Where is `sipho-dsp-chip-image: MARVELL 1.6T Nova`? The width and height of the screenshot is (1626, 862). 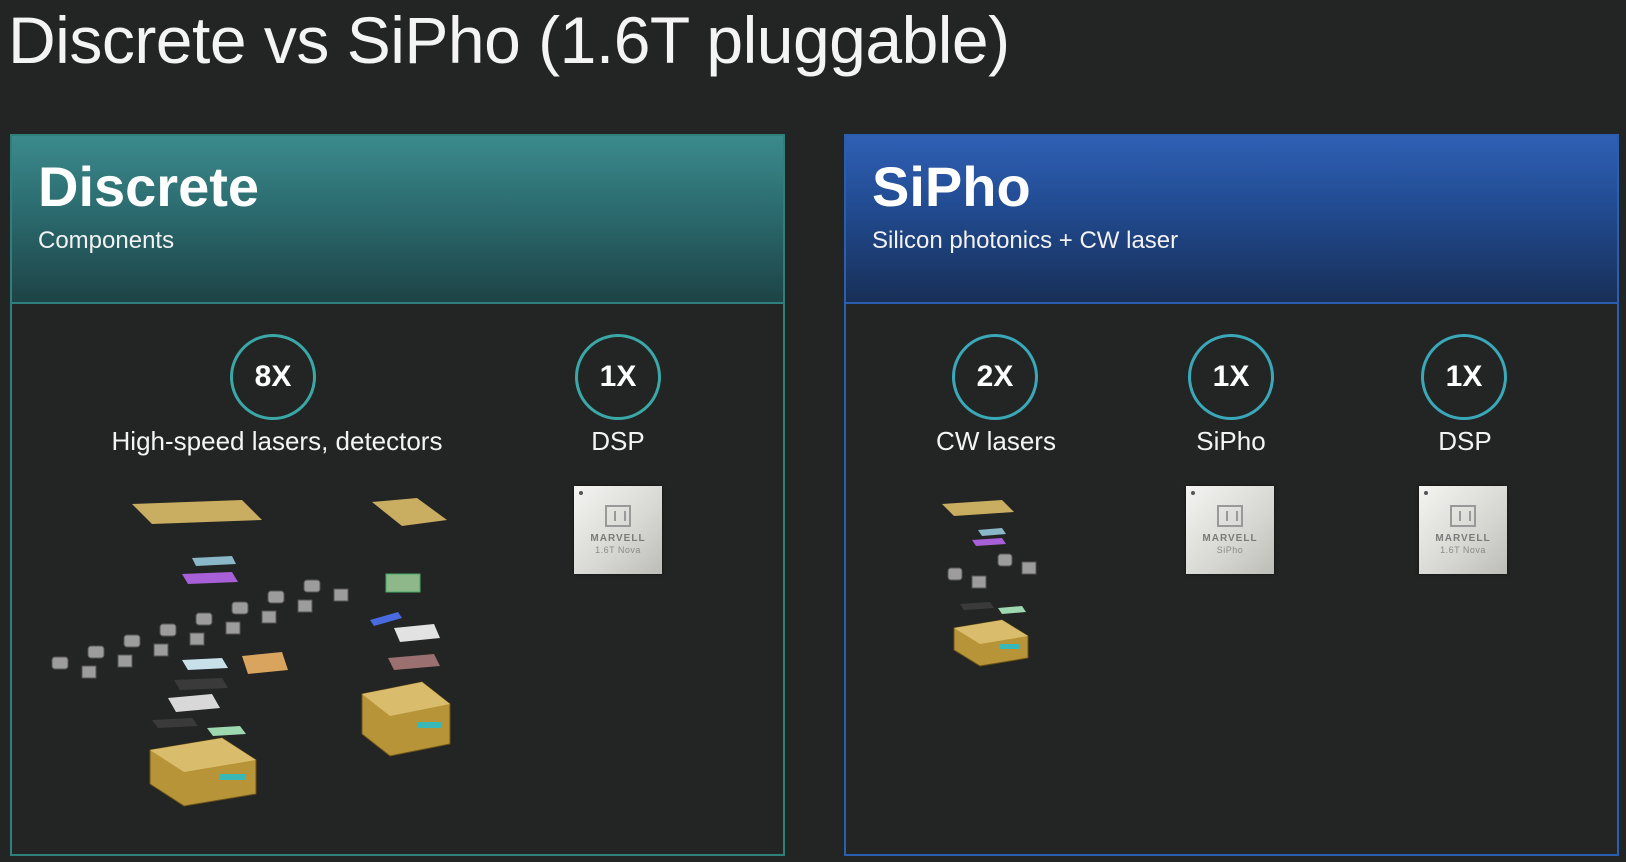
sipho-dsp-chip-image: MARVELL 1.6T Nova is located at coordinates (1463, 530).